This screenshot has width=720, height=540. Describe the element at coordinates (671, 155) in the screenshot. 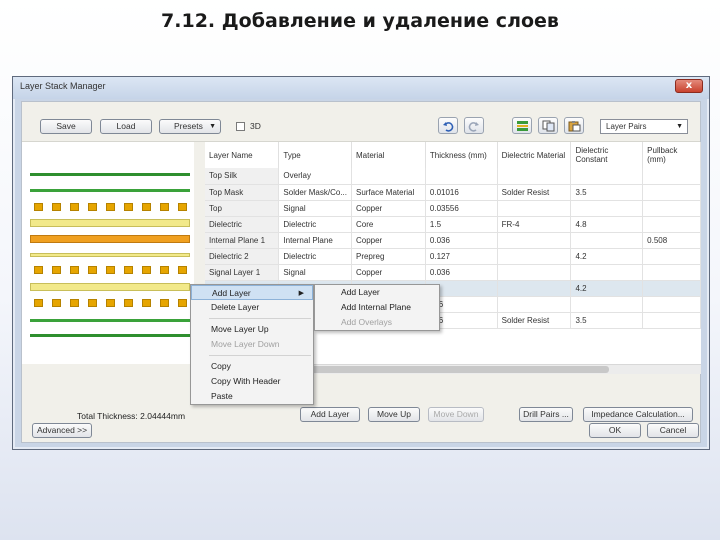

I see `col-pullback: Pullback (mm)` at that location.